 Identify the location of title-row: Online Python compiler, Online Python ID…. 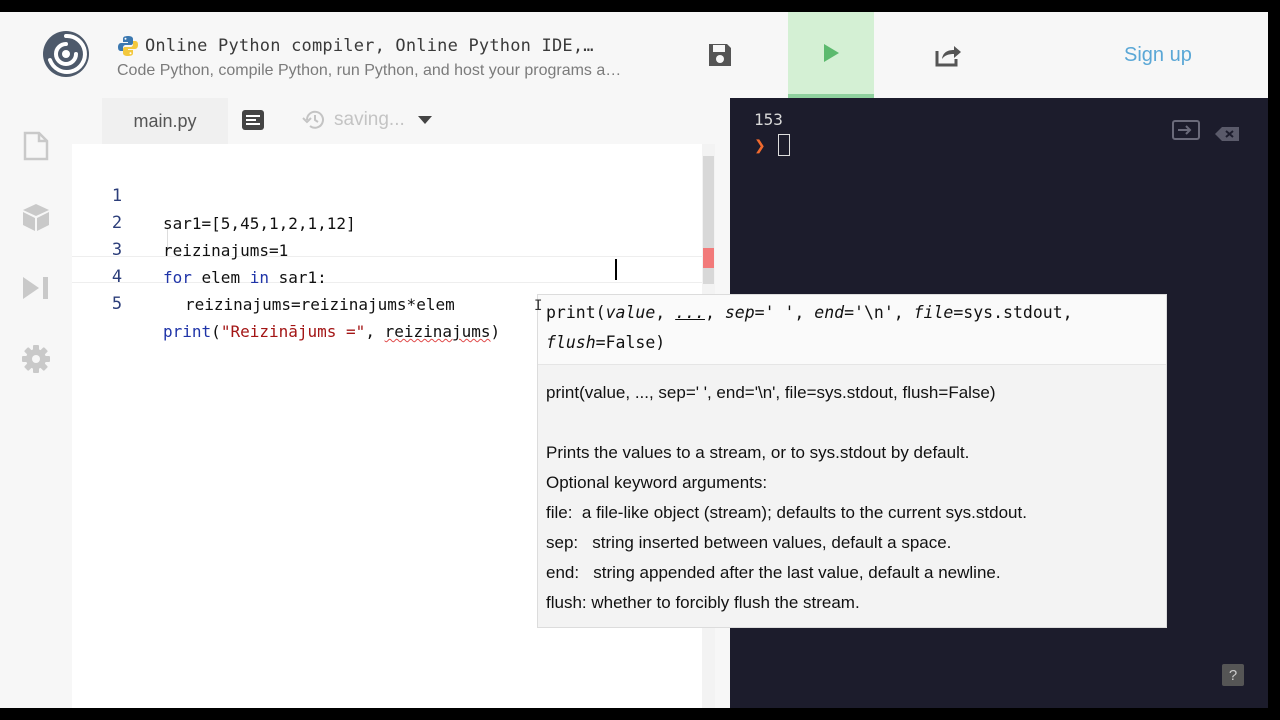
(355, 46).